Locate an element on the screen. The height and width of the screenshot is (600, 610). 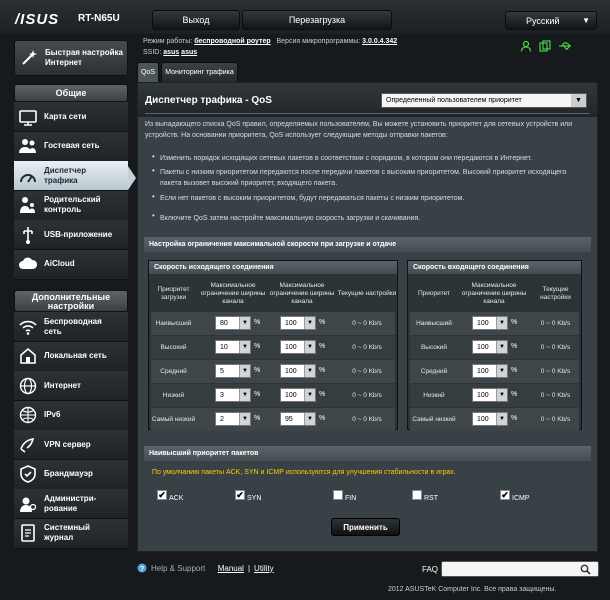
upload-min-select: 80 ▼ is located at coordinates (233, 323).